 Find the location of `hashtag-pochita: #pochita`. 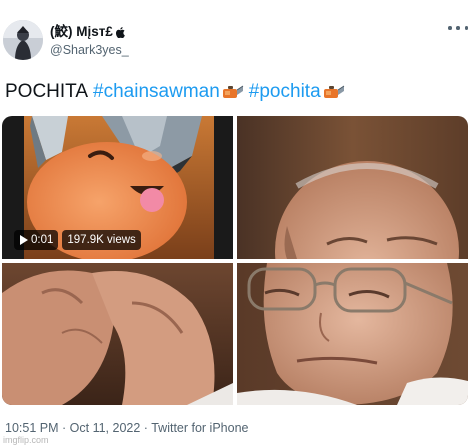

hashtag-pochita: #pochita is located at coordinates (297, 92).